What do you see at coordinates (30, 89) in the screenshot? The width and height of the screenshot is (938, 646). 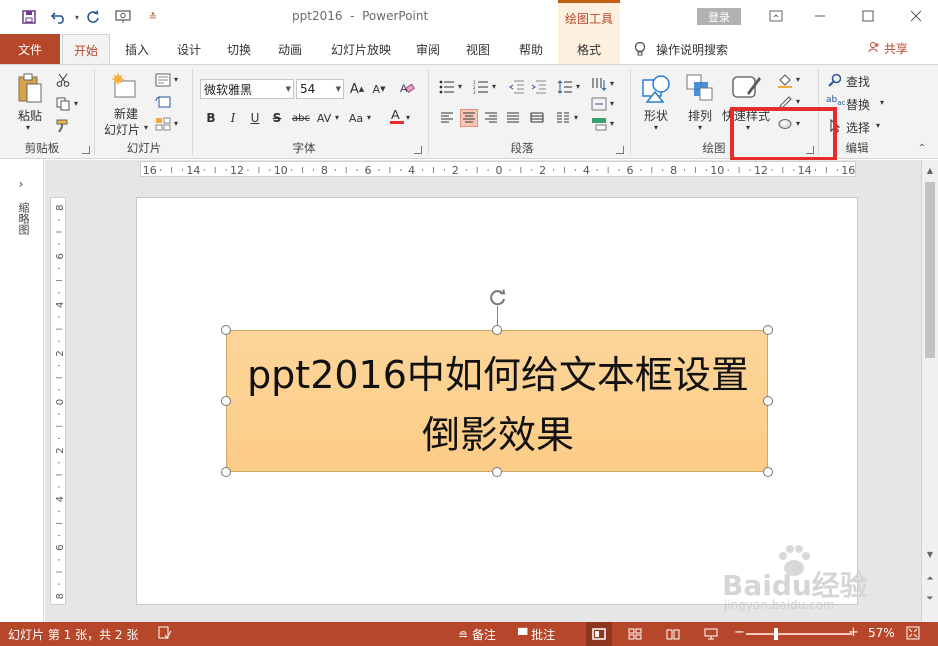 I see `paste-icon` at bounding box center [30, 89].